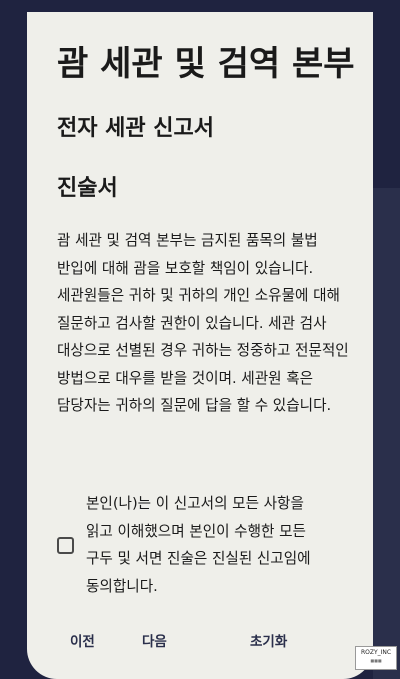 The height and width of the screenshot is (679, 400). Describe the element at coordinates (268, 640) in the screenshot. I see `reset-button: 초기화` at that location.